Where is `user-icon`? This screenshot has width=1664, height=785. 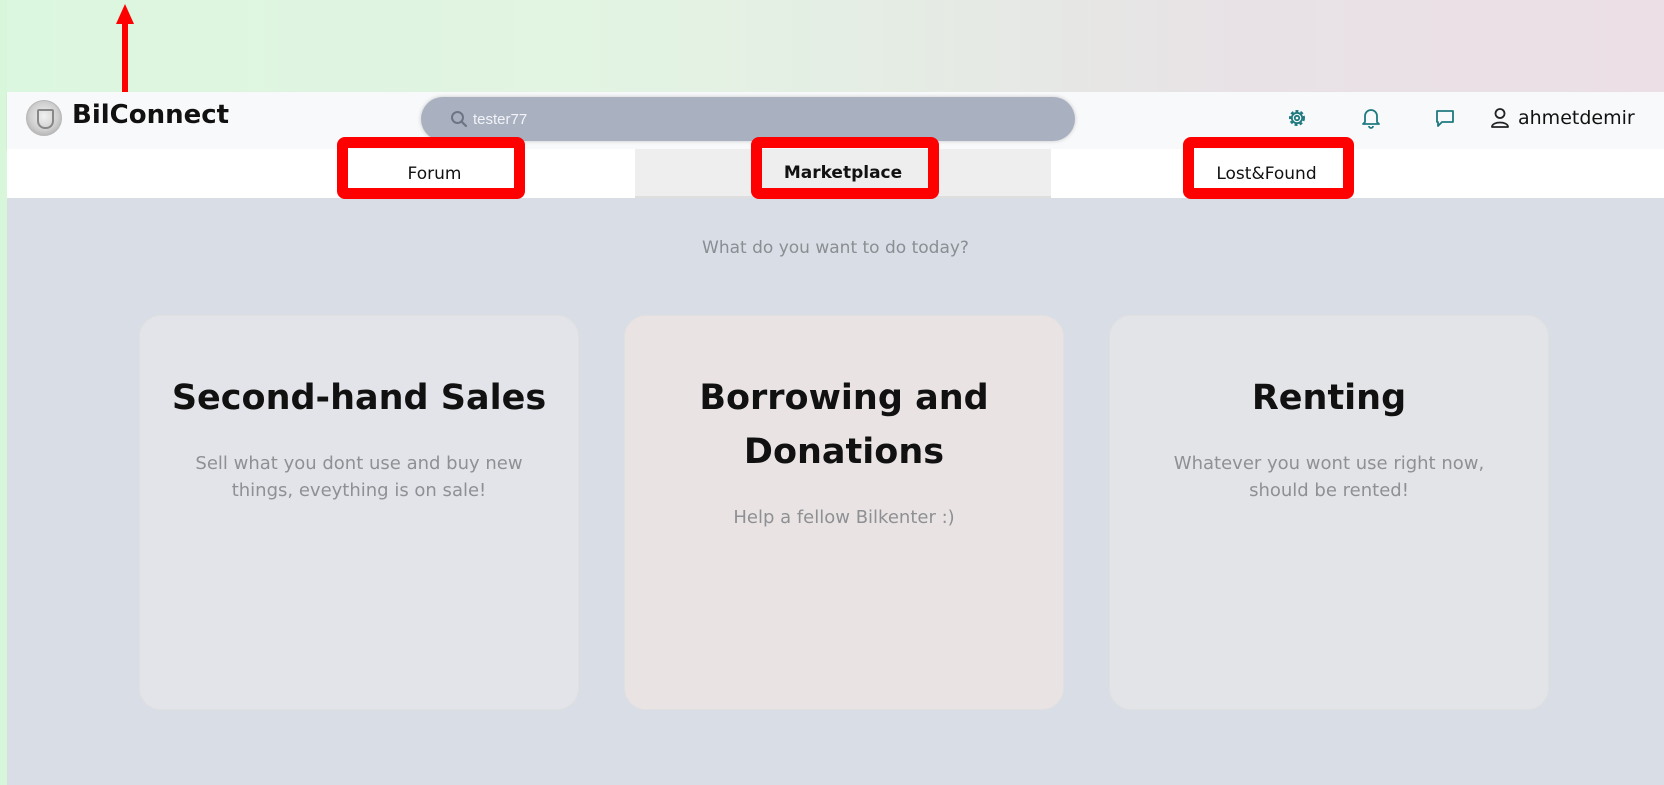
user-icon is located at coordinates (1500, 118).